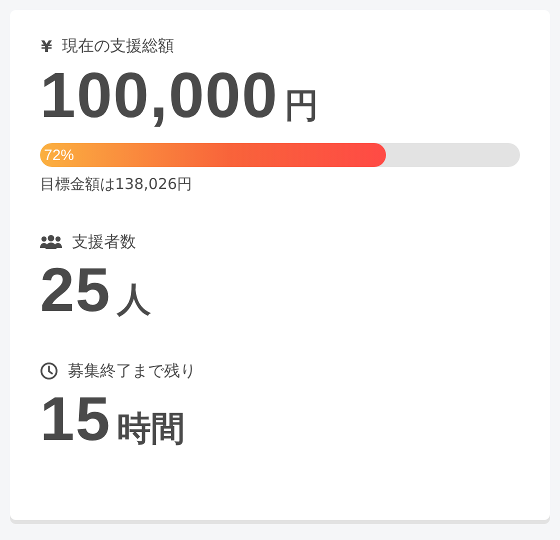 This screenshot has height=540, width=560. What do you see at coordinates (51, 242) in the screenshot?
I see `people-icon` at bounding box center [51, 242].